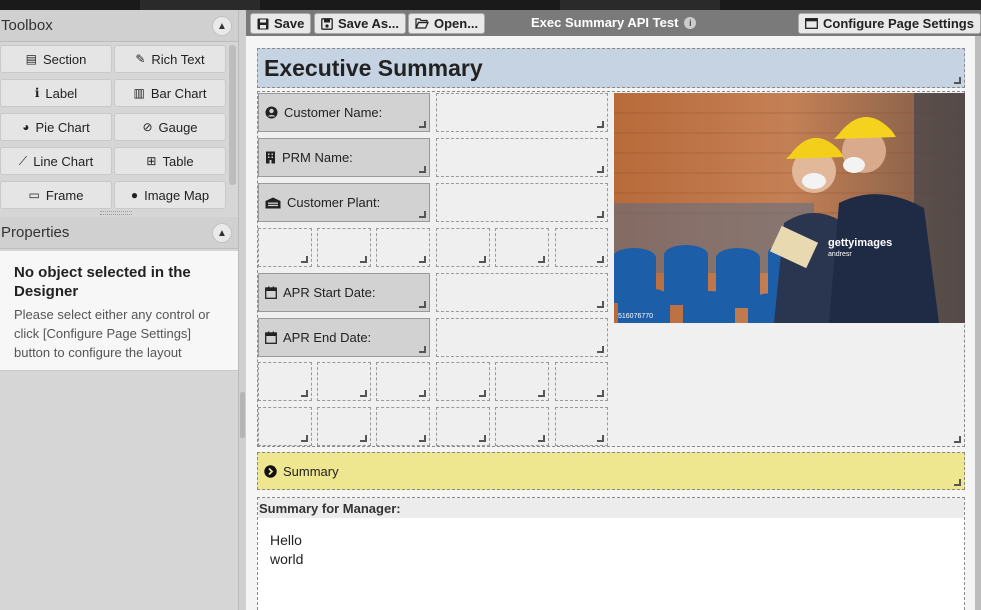  Describe the element at coordinates (978, 323) in the screenshot. I see `canvas-scrollbar` at that location.